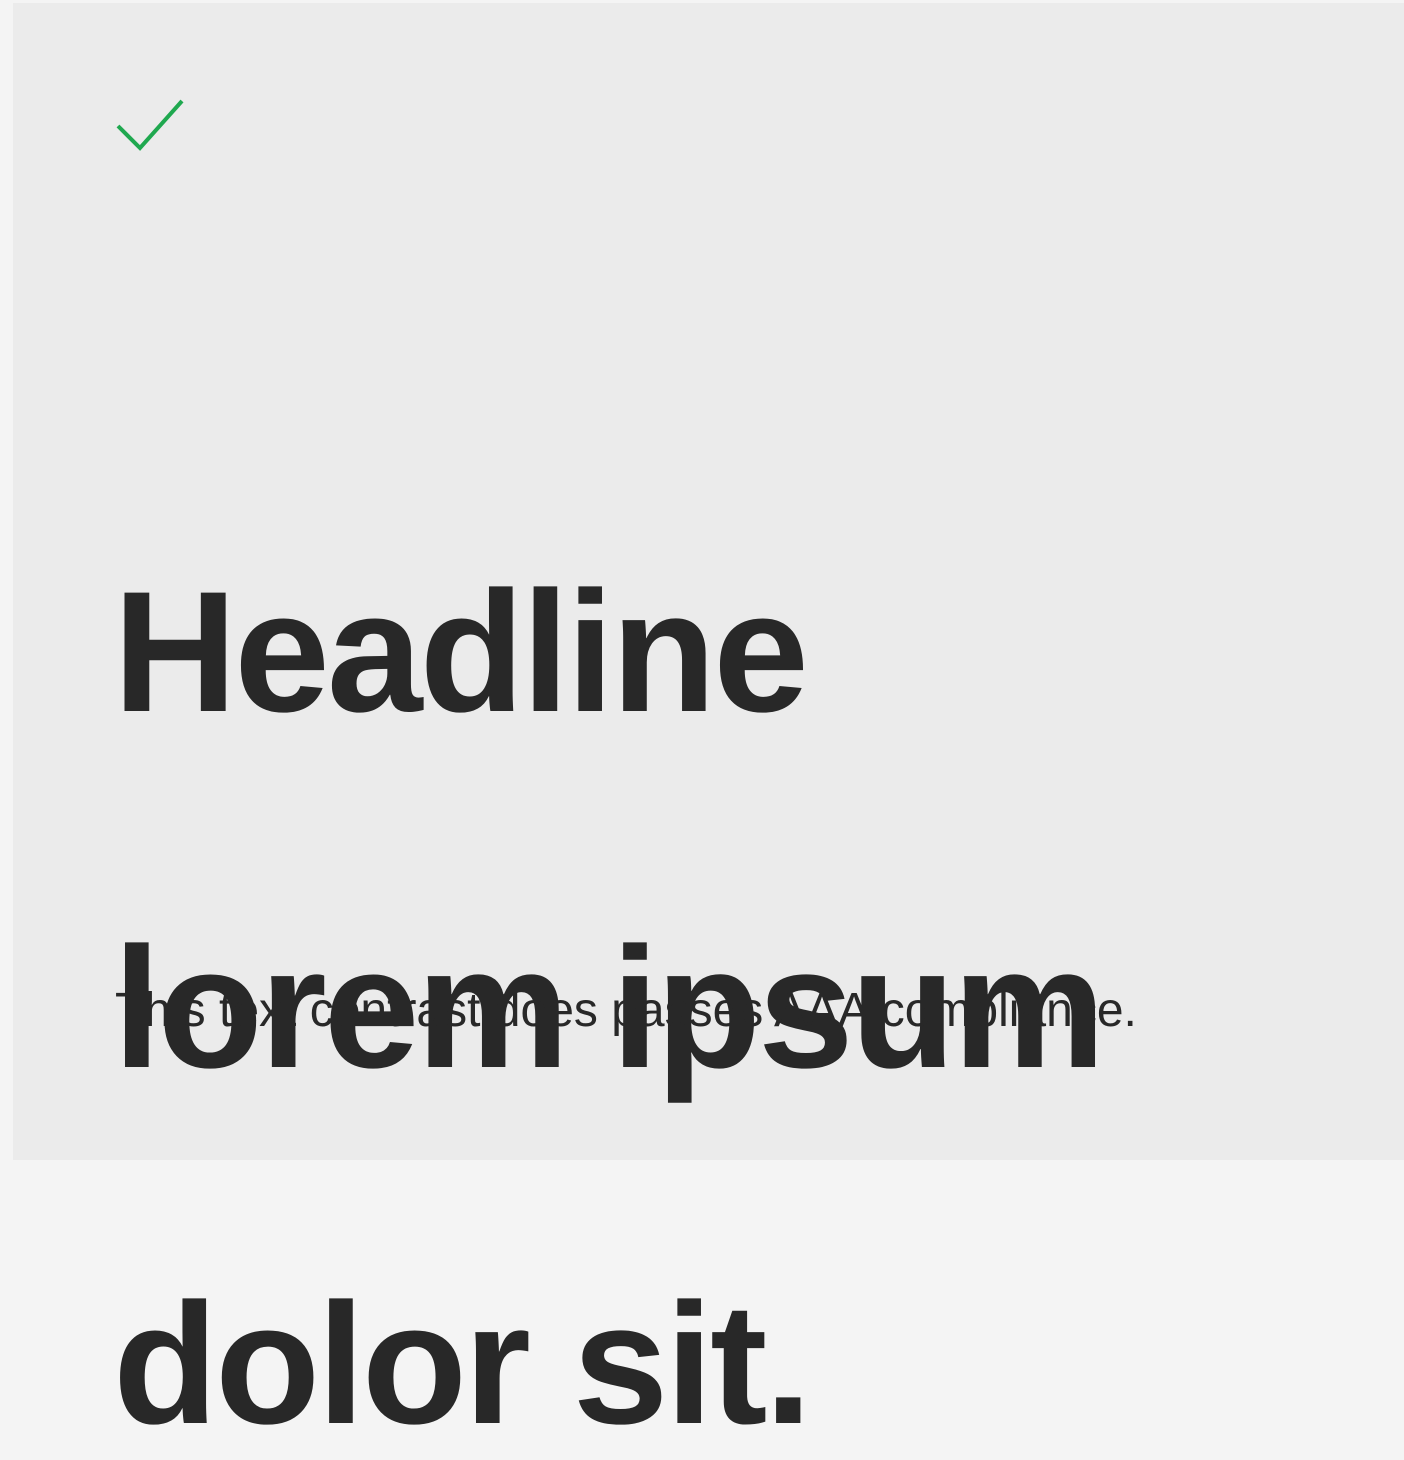  What do you see at coordinates (462, 1364) in the screenshot?
I see `headline-line: dolor sit.` at bounding box center [462, 1364].